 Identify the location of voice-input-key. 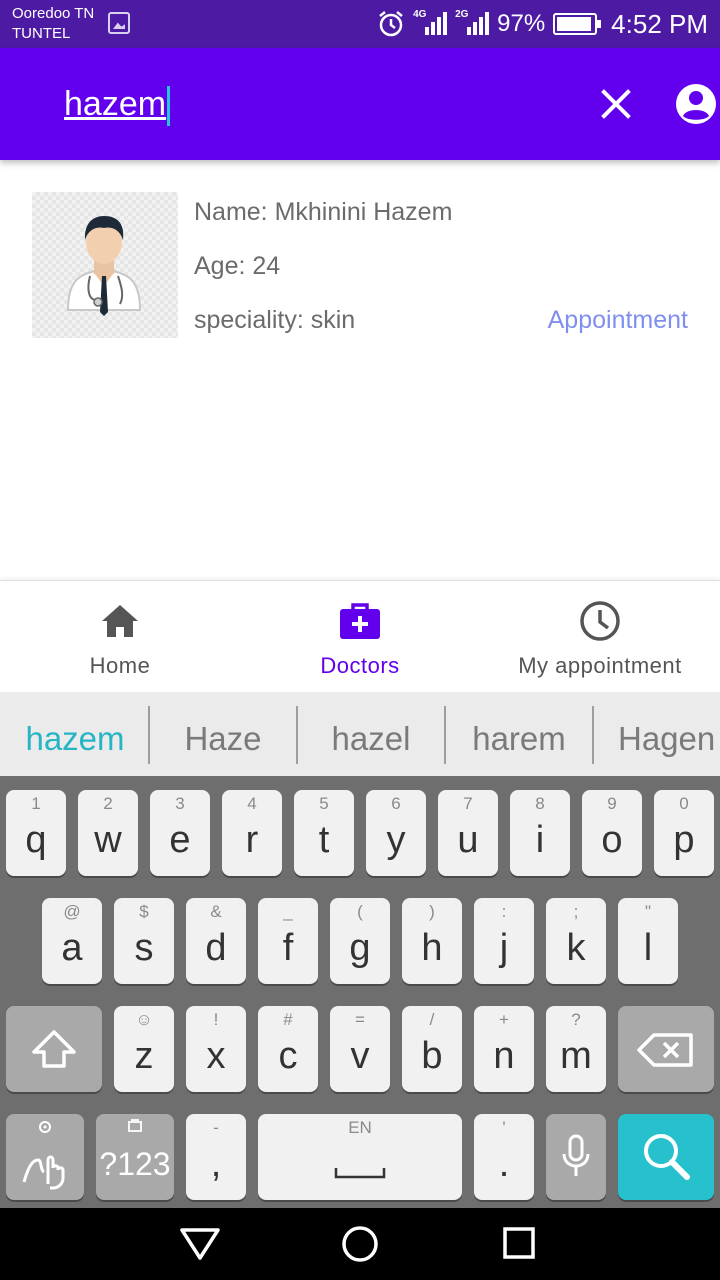
(576, 1157).